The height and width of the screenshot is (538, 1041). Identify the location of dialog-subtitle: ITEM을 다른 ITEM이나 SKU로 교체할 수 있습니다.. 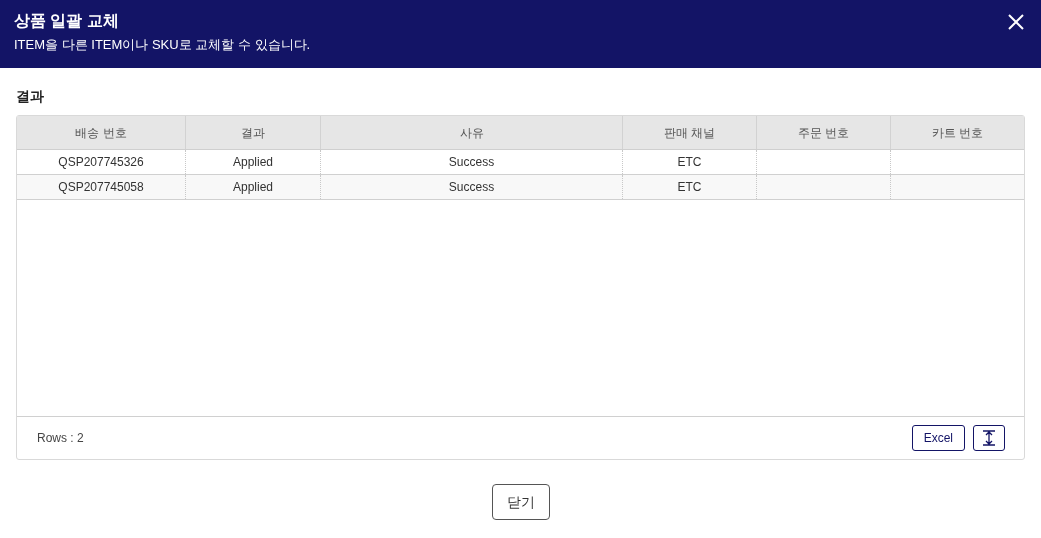
(162, 45).